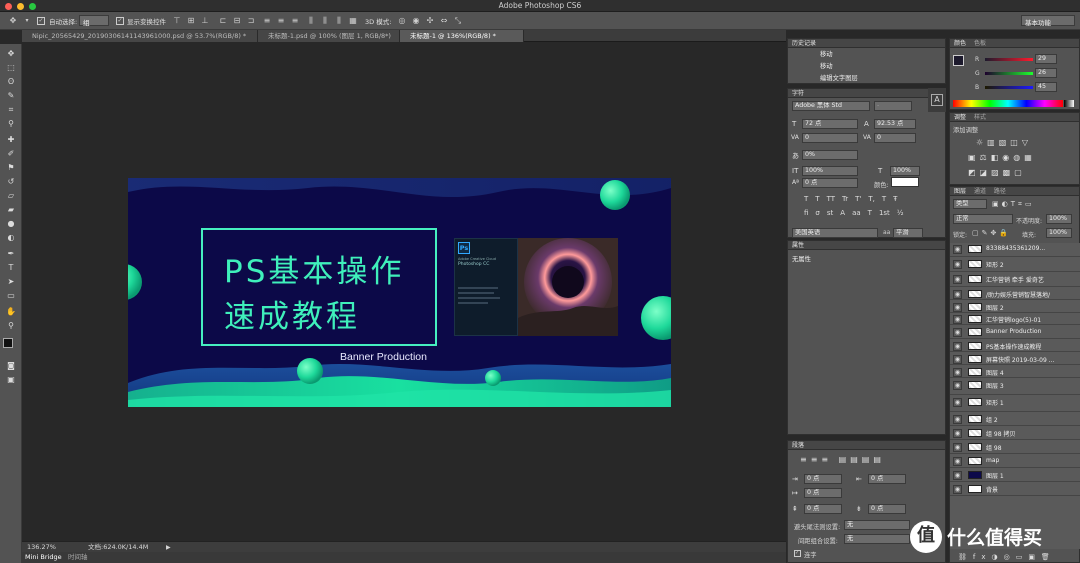 Image resolution: width=1080 pixels, height=563 pixels. Describe the element at coordinates (120, 21) in the screenshot. I see `show-transform-checkbox: ✓` at that location.